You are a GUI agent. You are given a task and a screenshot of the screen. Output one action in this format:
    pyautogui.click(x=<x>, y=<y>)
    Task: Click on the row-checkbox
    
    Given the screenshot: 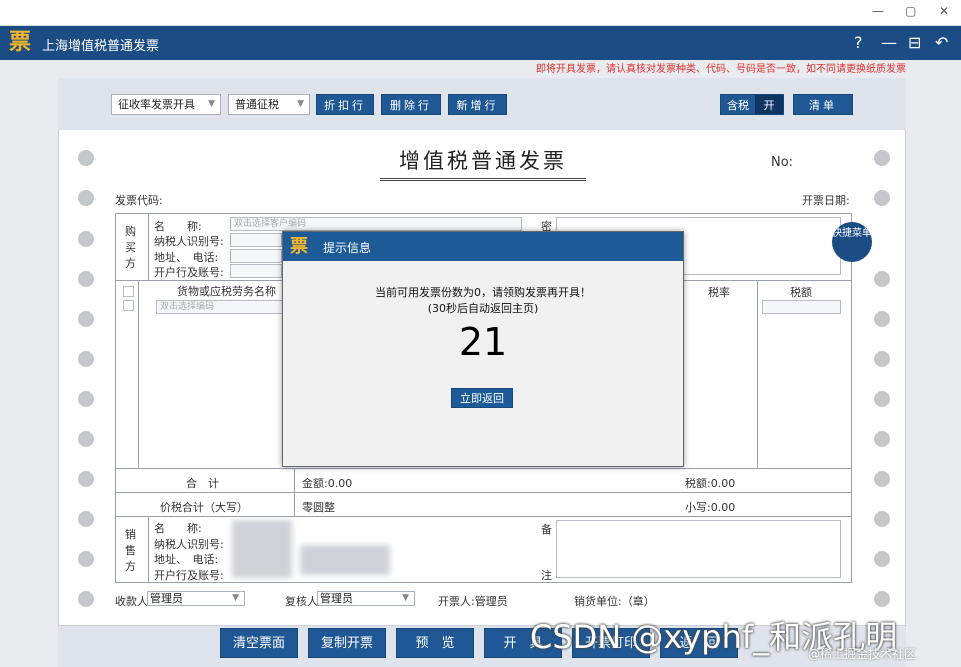 What is the action you would take?
    pyautogui.click(x=128, y=305)
    